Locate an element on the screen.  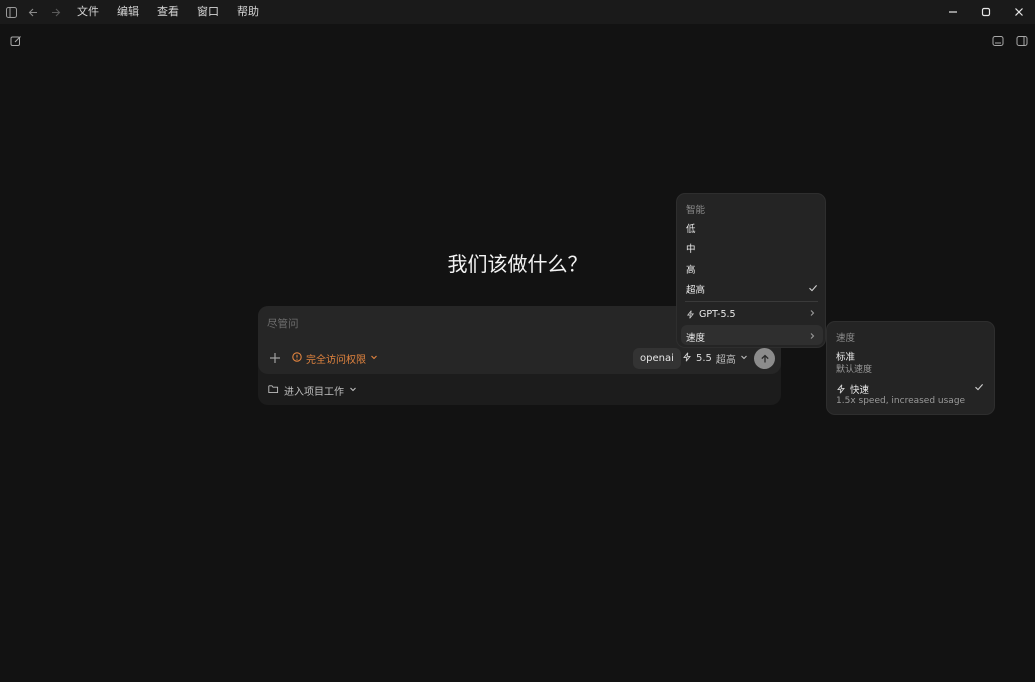
prompt-input: 尽管问 is located at coordinates (283, 323).